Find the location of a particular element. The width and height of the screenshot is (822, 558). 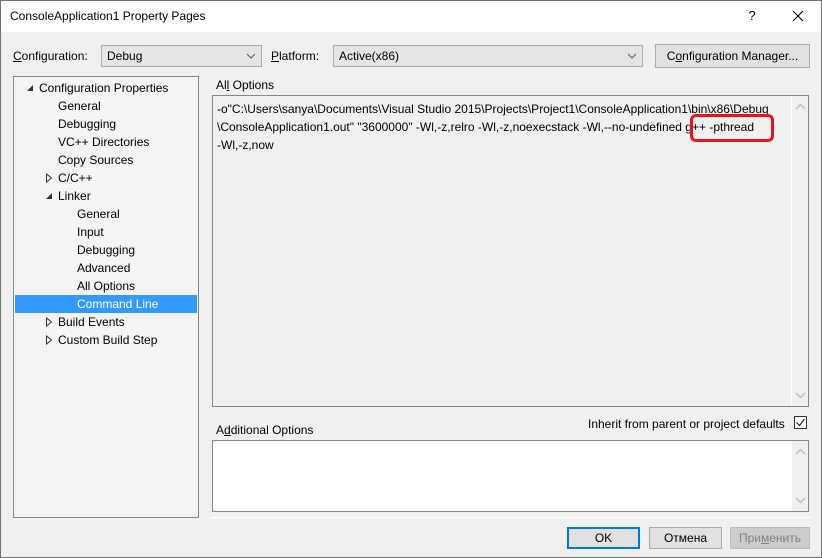

tree-item: All Options is located at coordinates (106, 286).